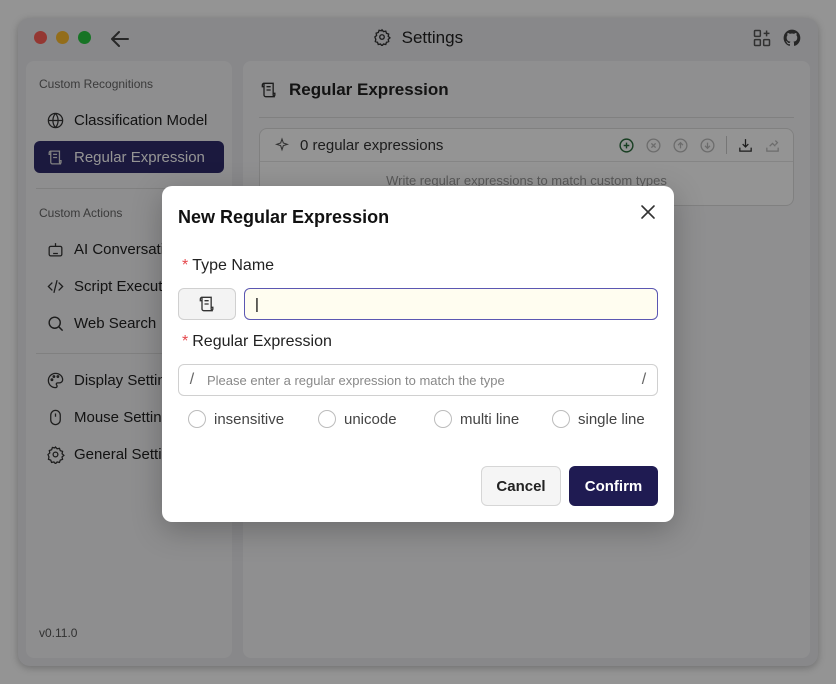 This screenshot has width=836, height=684. I want to click on scroll-icon, so click(206, 304).